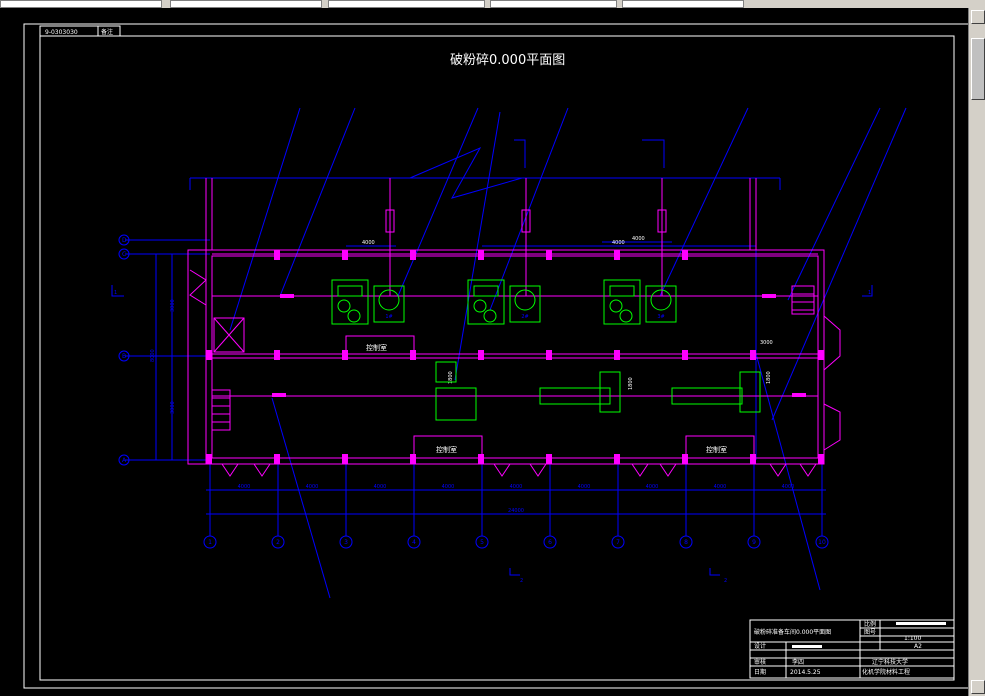 The width and height of the screenshot is (985, 696). I want to click on top-tag-left: 9-0303030, so click(61, 32).